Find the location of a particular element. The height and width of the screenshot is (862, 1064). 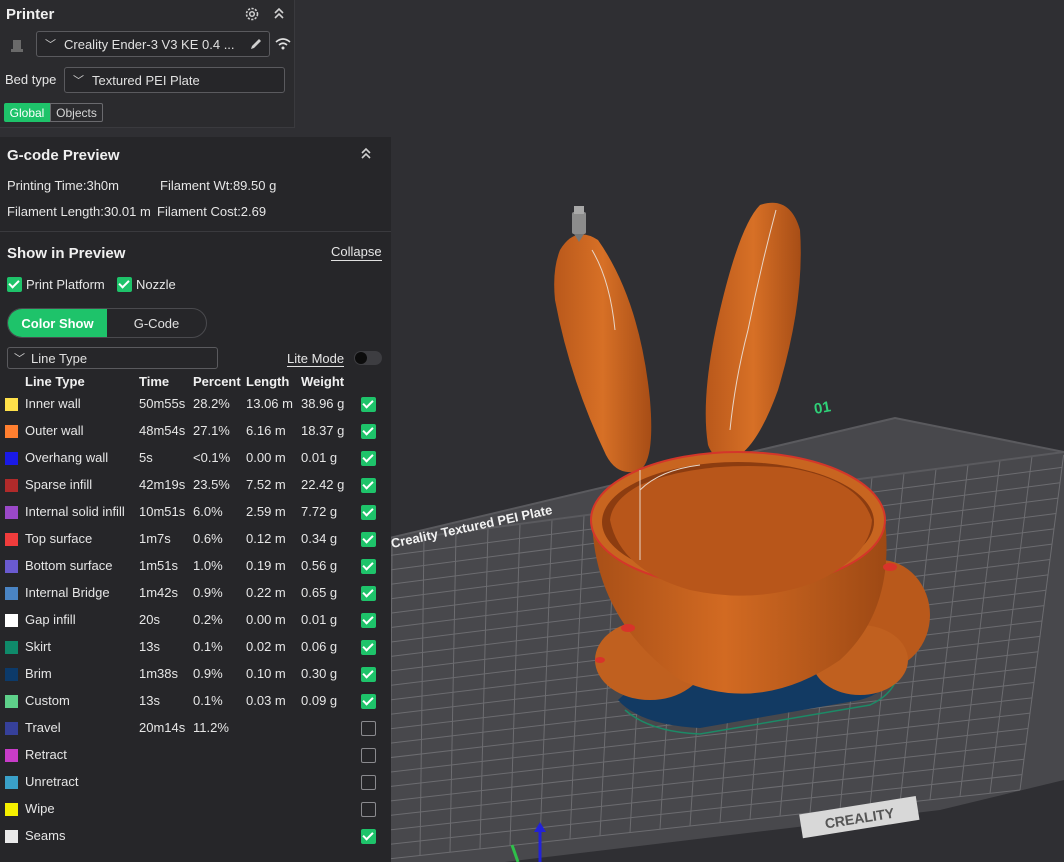

gear-icon is located at coordinates (252, 14).